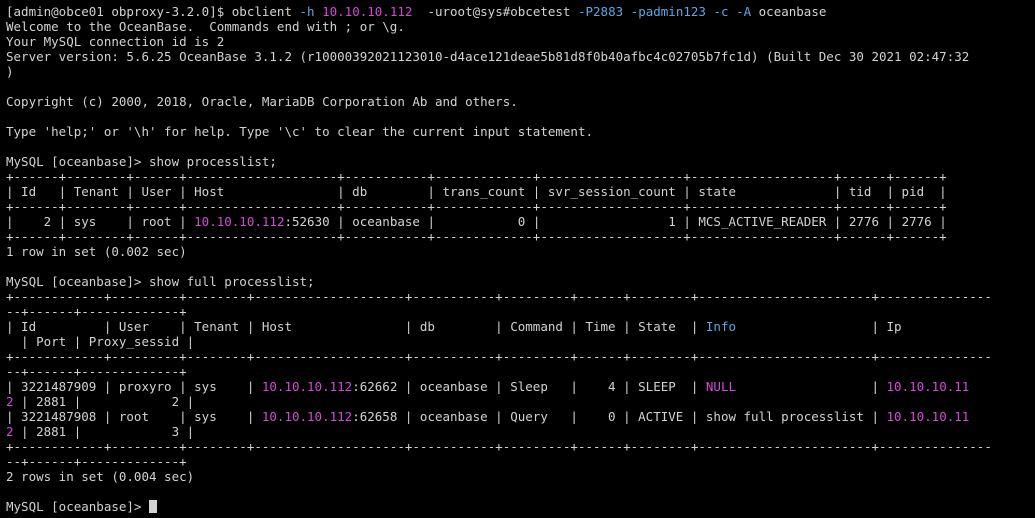 The height and width of the screenshot is (518, 1035). What do you see at coordinates (100, 341) in the screenshot?
I see `terminal-text: | Port | Proxy_sessid |` at bounding box center [100, 341].